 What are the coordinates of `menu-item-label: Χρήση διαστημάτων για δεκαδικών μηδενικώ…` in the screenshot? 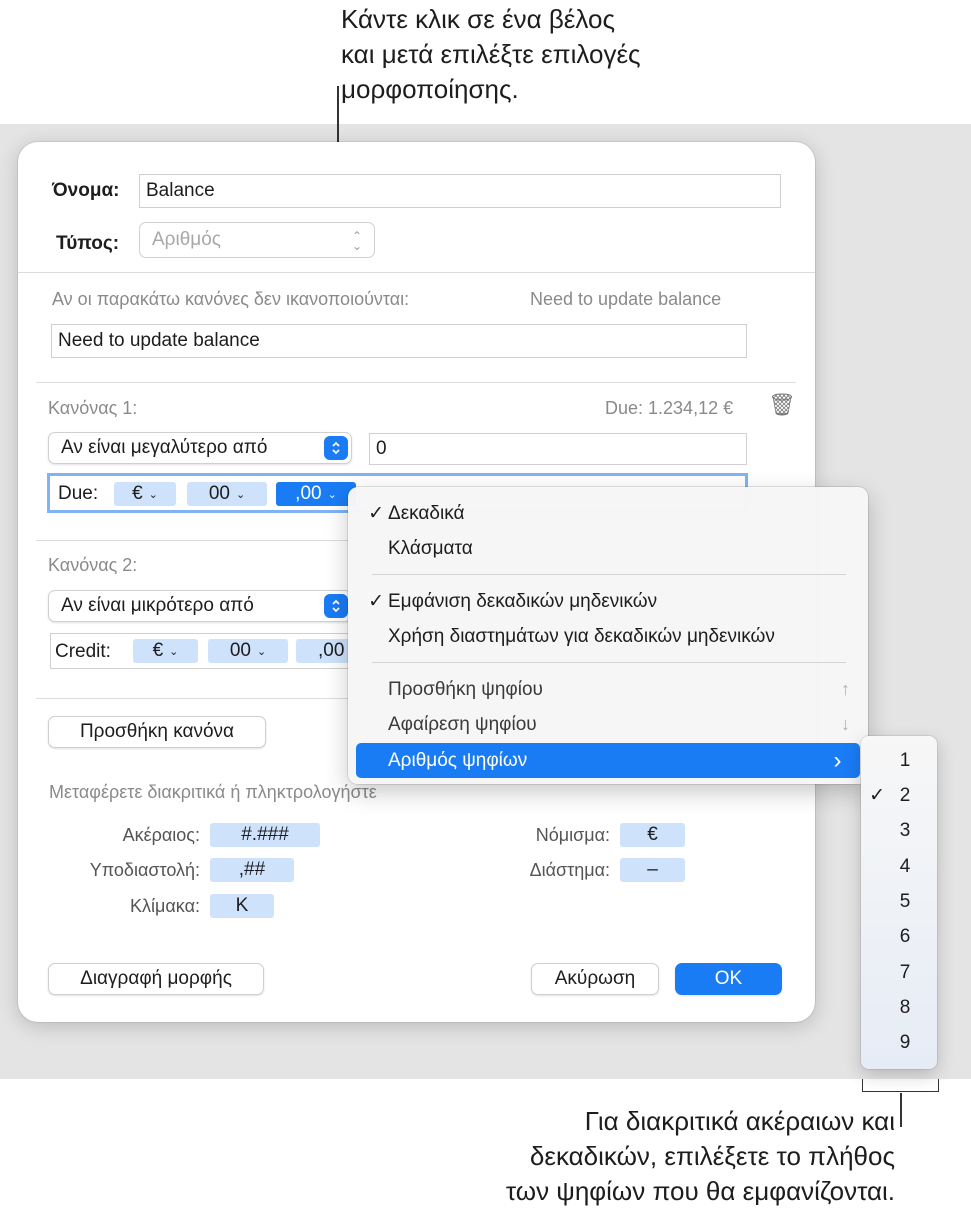 It's located at (581, 636).